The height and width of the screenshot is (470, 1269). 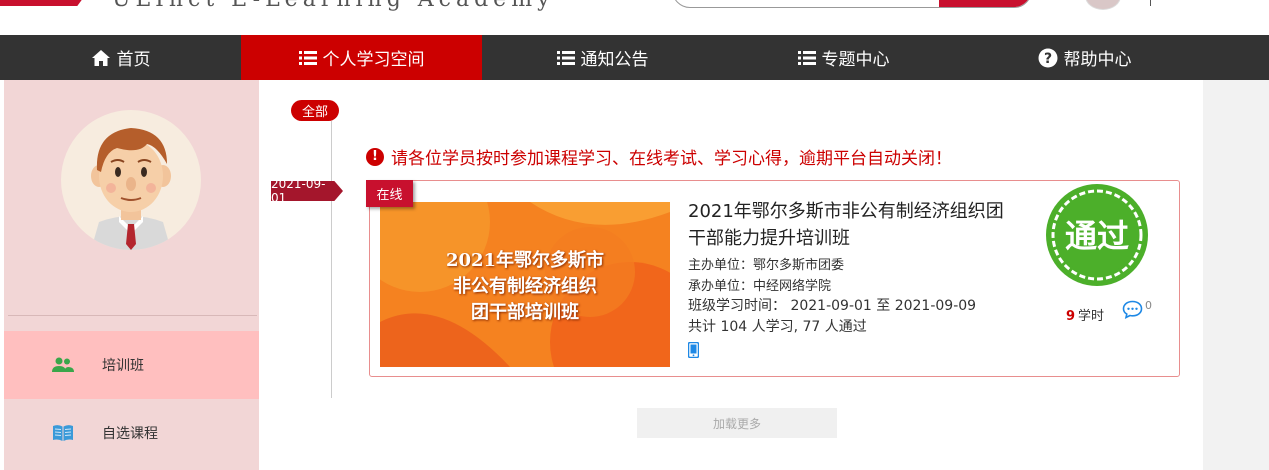 I want to click on course-undertaker: 承办单位：中经网络学院, so click(x=760, y=286).